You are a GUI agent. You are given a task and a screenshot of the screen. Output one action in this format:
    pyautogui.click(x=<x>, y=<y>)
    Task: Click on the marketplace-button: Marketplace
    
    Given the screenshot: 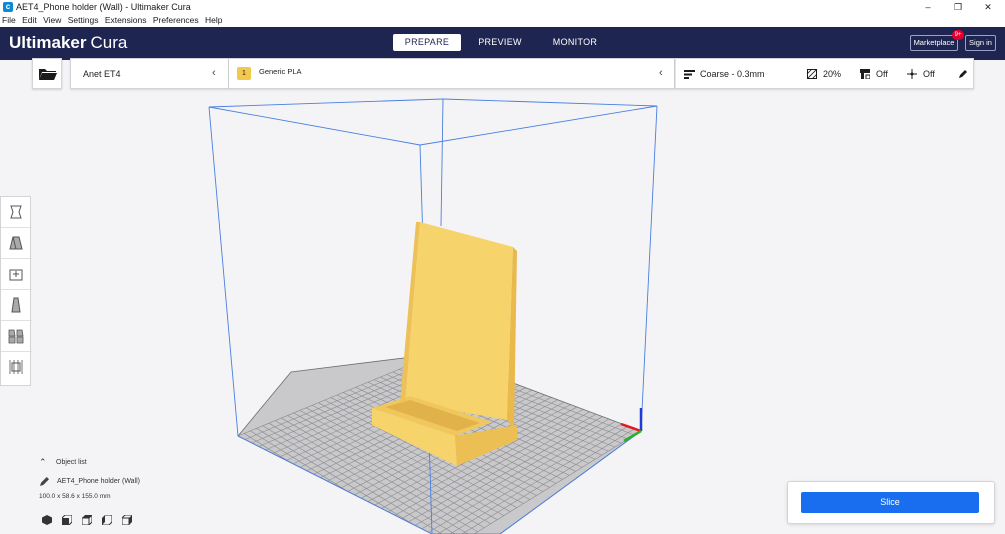 What is the action you would take?
    pyautogui.click(x=934, y=43)
    